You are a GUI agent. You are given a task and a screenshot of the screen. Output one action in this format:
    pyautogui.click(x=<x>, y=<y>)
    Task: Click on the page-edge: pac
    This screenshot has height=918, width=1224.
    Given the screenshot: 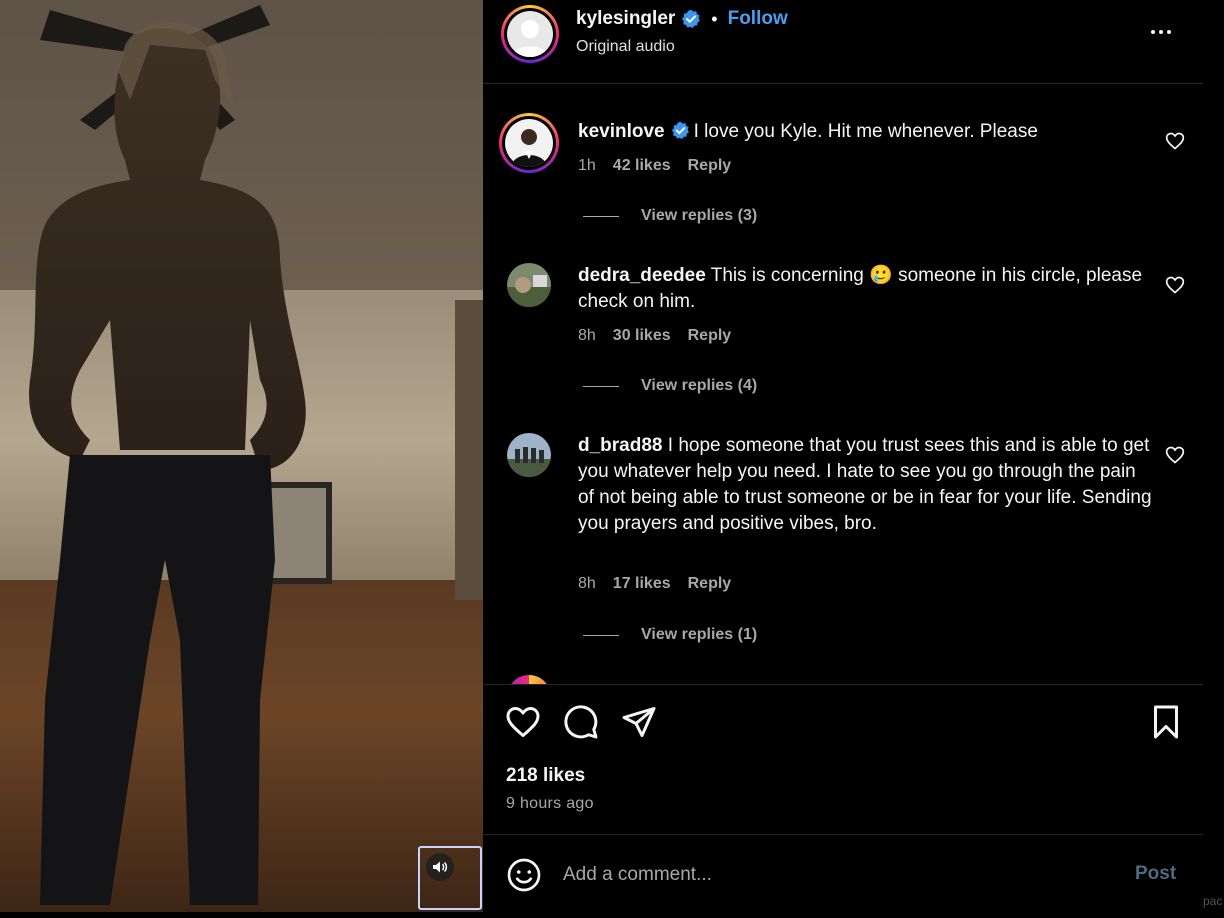 What is the action you would take?
    pyautogui.click(x=1213, y=459)
    